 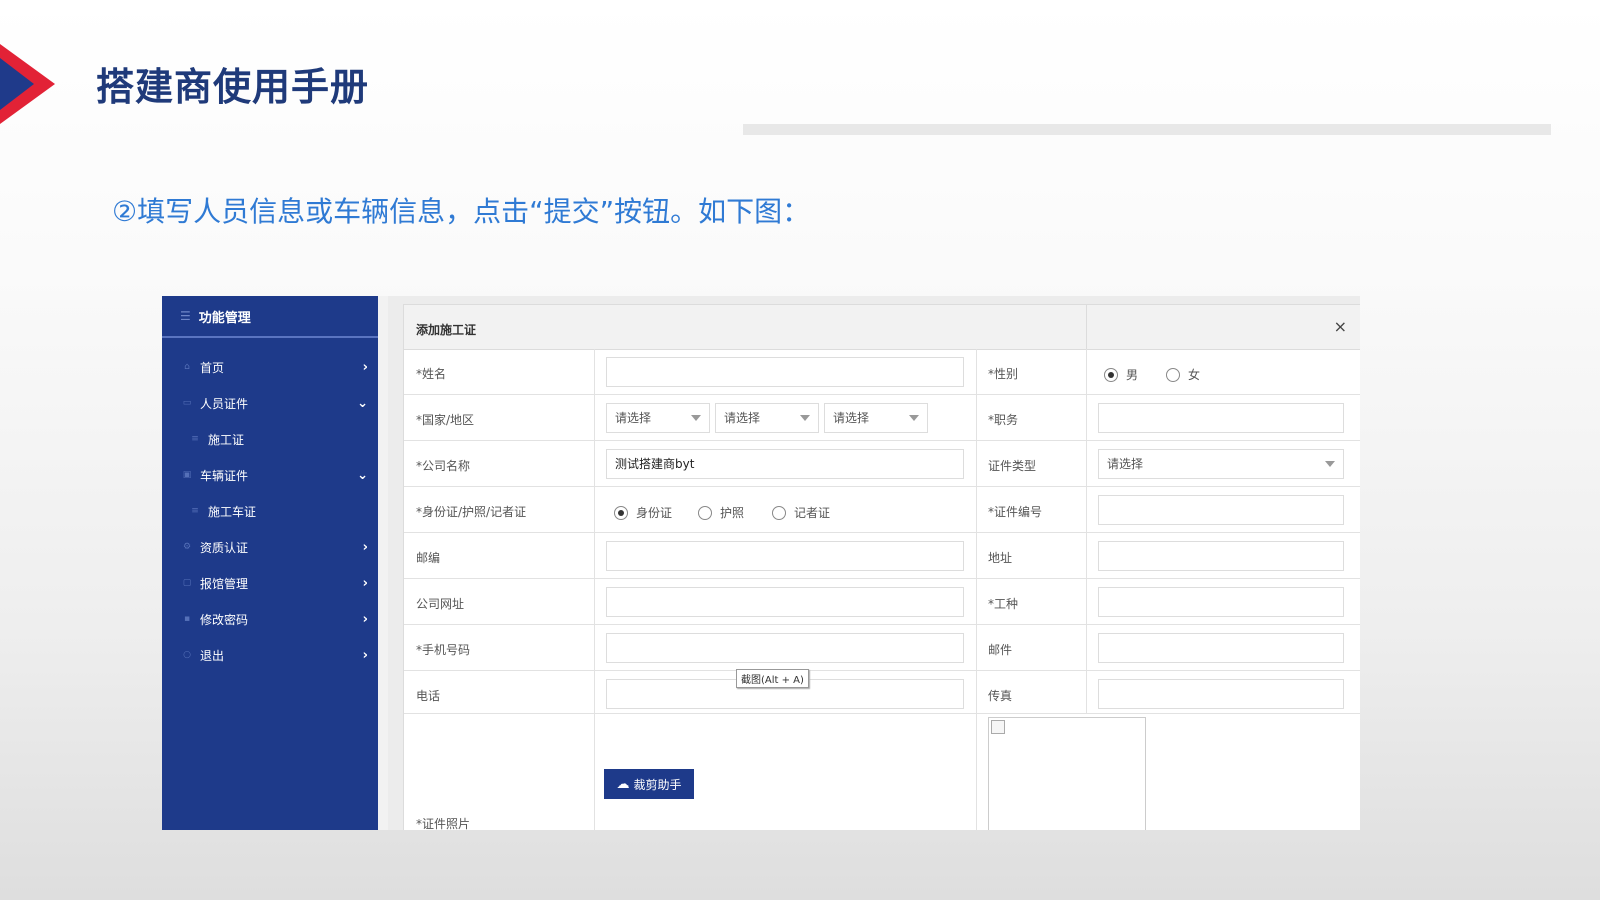 What do you see at coordinates (443, 650) in the screenshot?
I see `mobile-label: *手机号码` at bounding box center [443, 650].